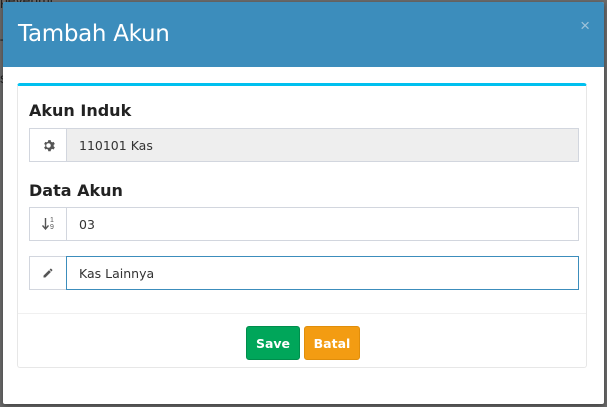  What do you see at coordinates (76, 190) in the screenshot?
I see `account-data-label: Data Akun` at bounding box center [76, 190].